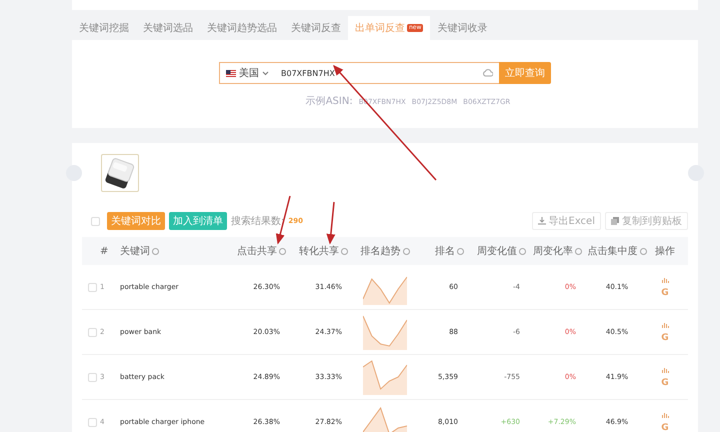 The width and height of the screenshot is (720, 432). What do you see at coordinates (553, 251) in the screenshot?
I see `column-header: 周变化率` at bounding box center [553, 251].